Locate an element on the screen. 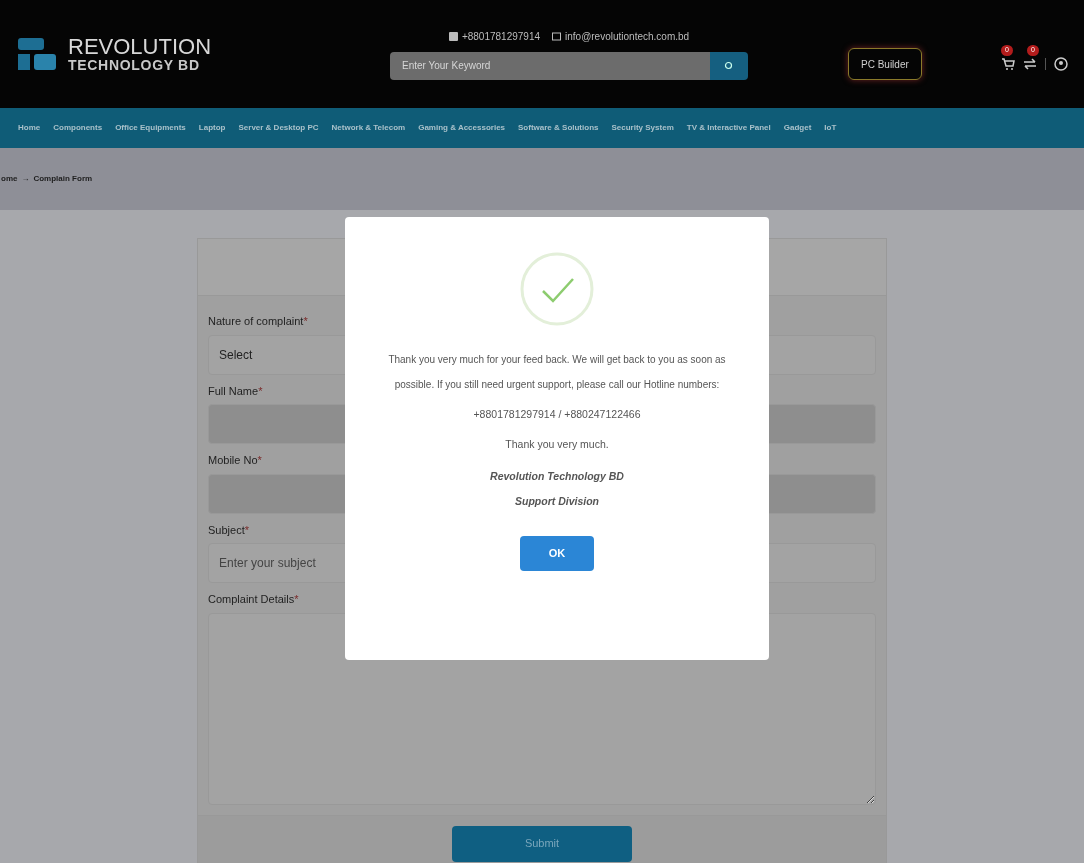 The width and height of the screenshot is (1084, 863). field-label: Nature of complaint is located at coordinates (256, 321).